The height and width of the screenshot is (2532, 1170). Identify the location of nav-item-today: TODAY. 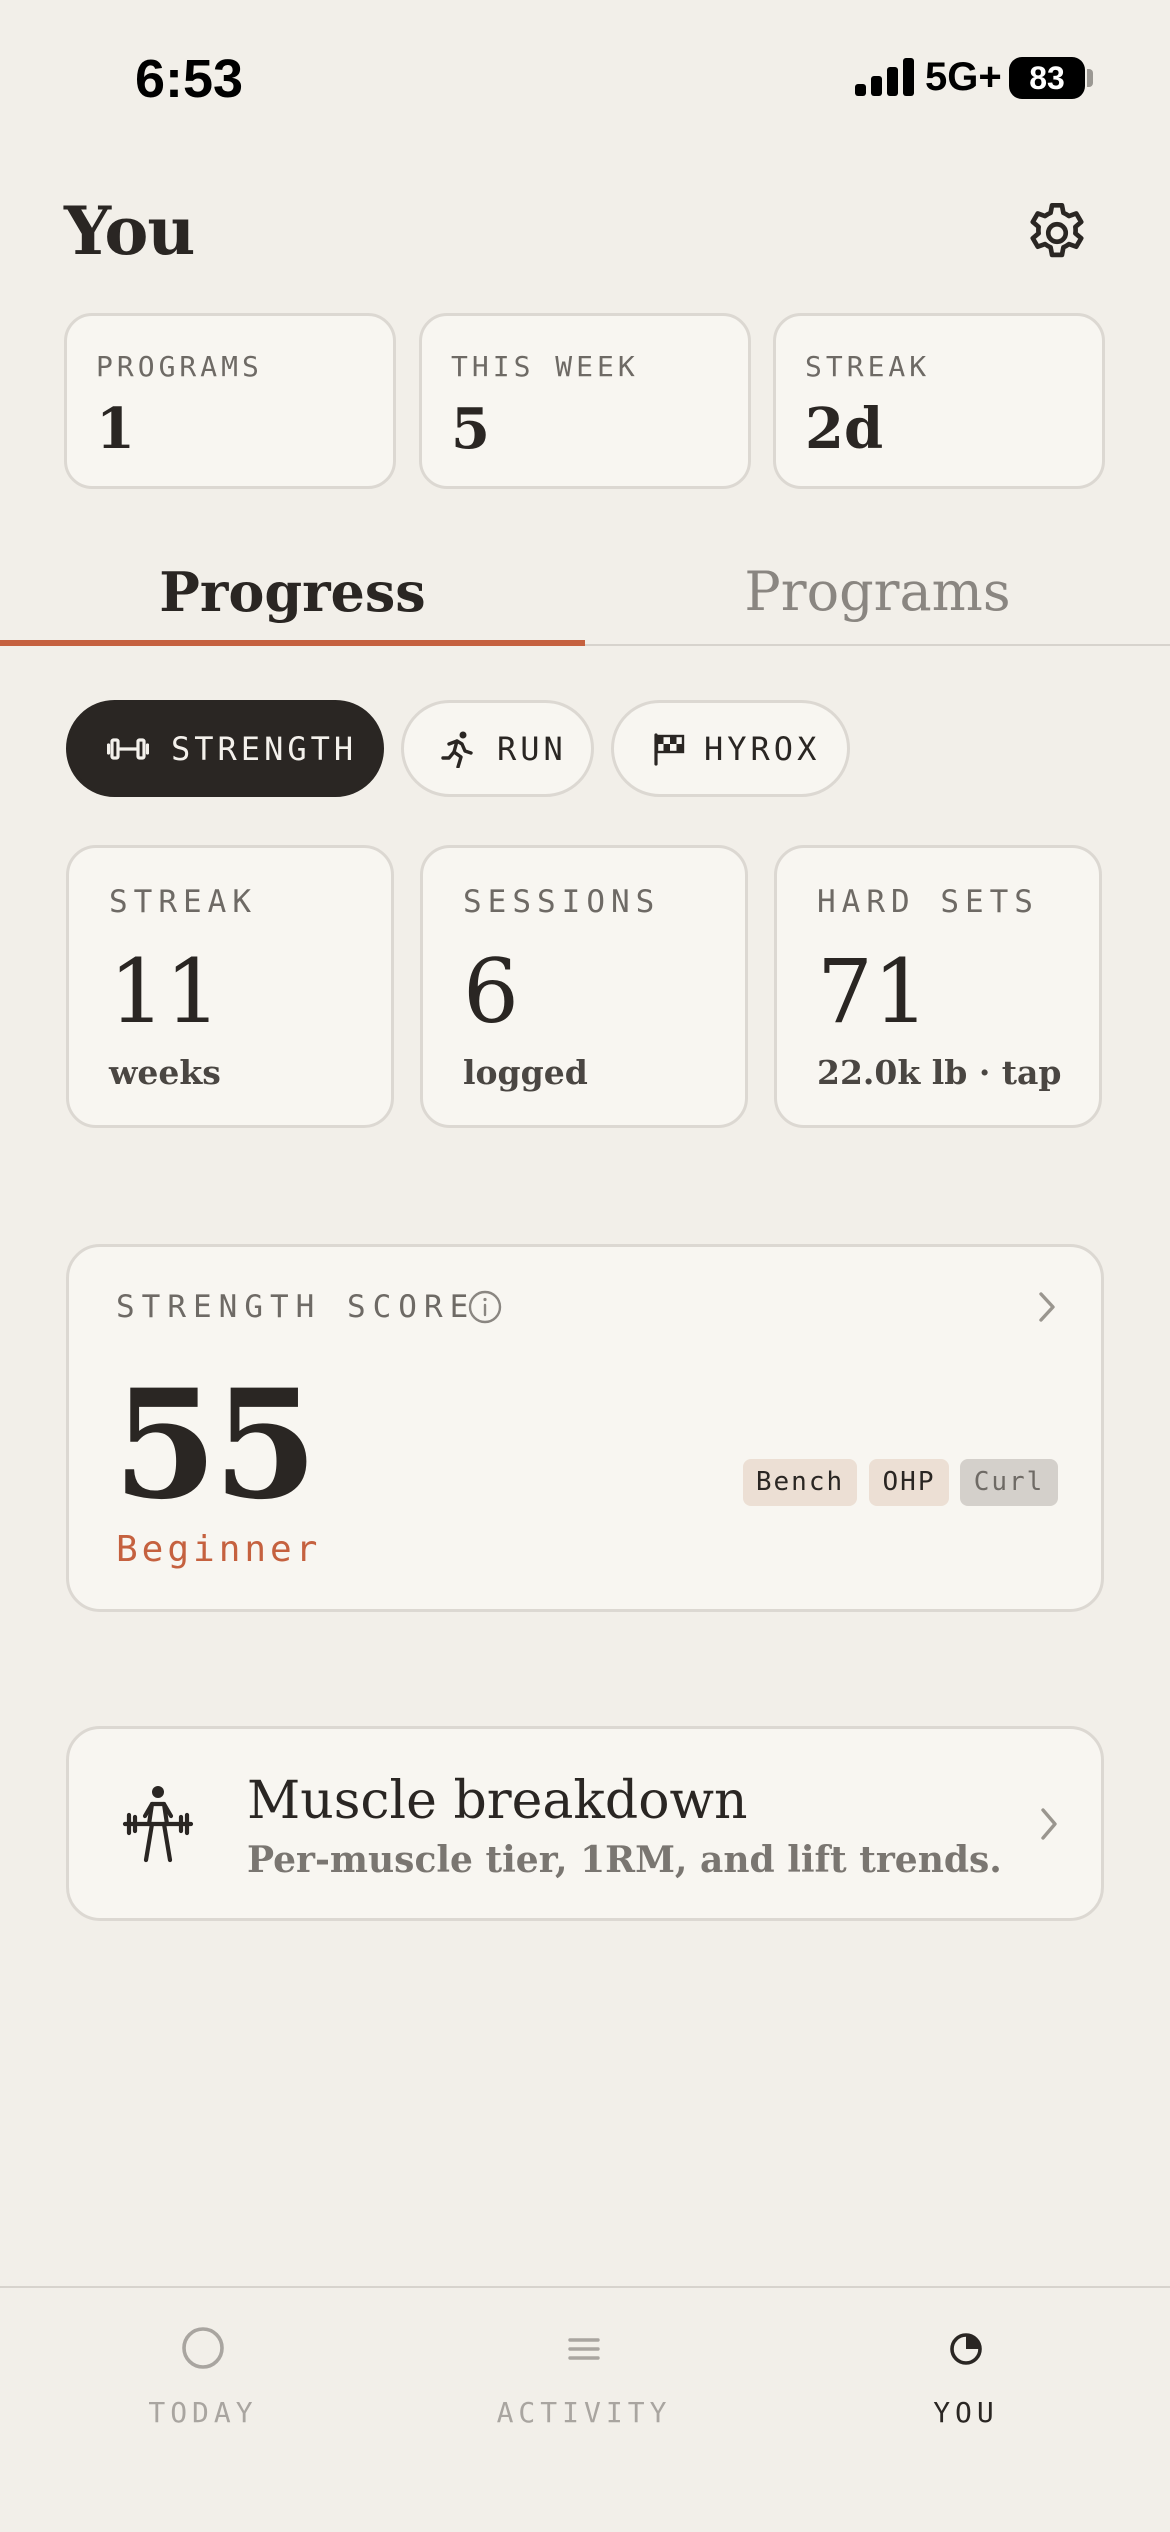
(203, 2373).